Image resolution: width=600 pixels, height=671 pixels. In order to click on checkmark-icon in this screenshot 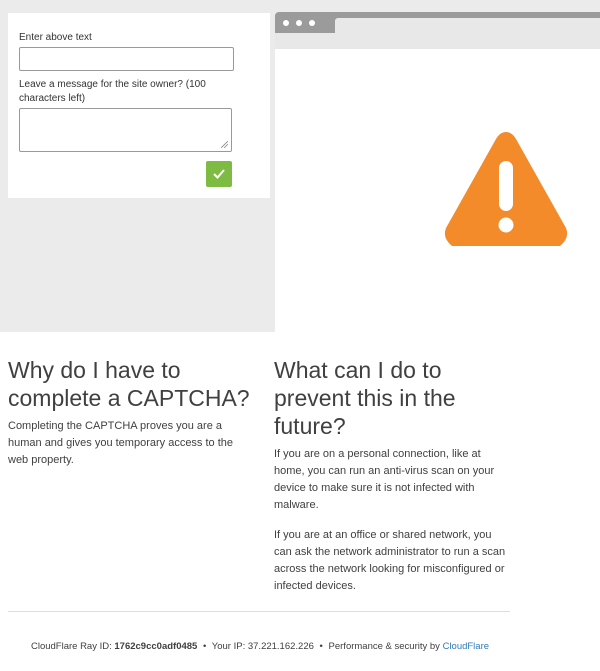, I will do `click(219, 174)`.